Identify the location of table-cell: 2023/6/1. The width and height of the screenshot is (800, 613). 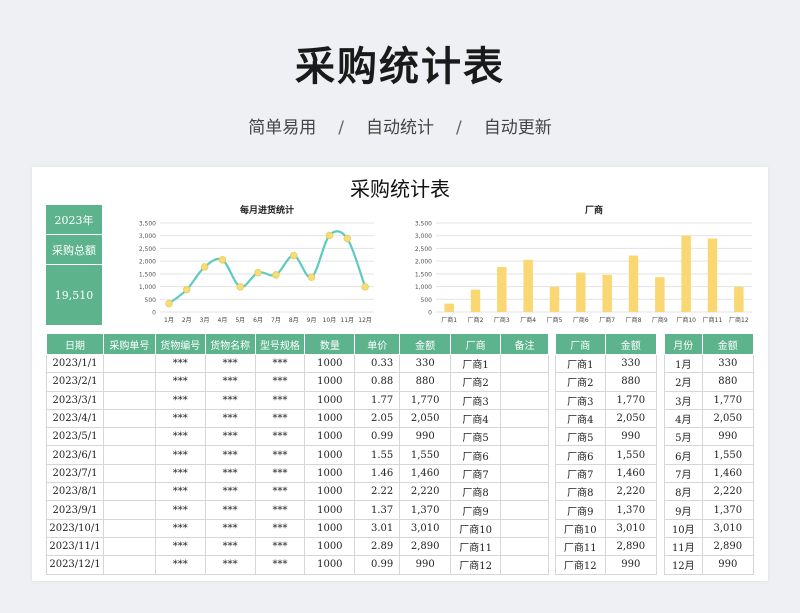
(75, 455).